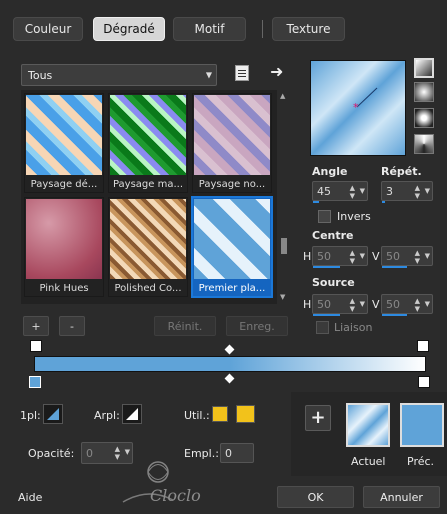 The height and width of the screenshot is (514, 447). What do you see at coordinates (242, 73) in the screenshot?
I see `gradient-file-icon` at bounding box center [242, 73].